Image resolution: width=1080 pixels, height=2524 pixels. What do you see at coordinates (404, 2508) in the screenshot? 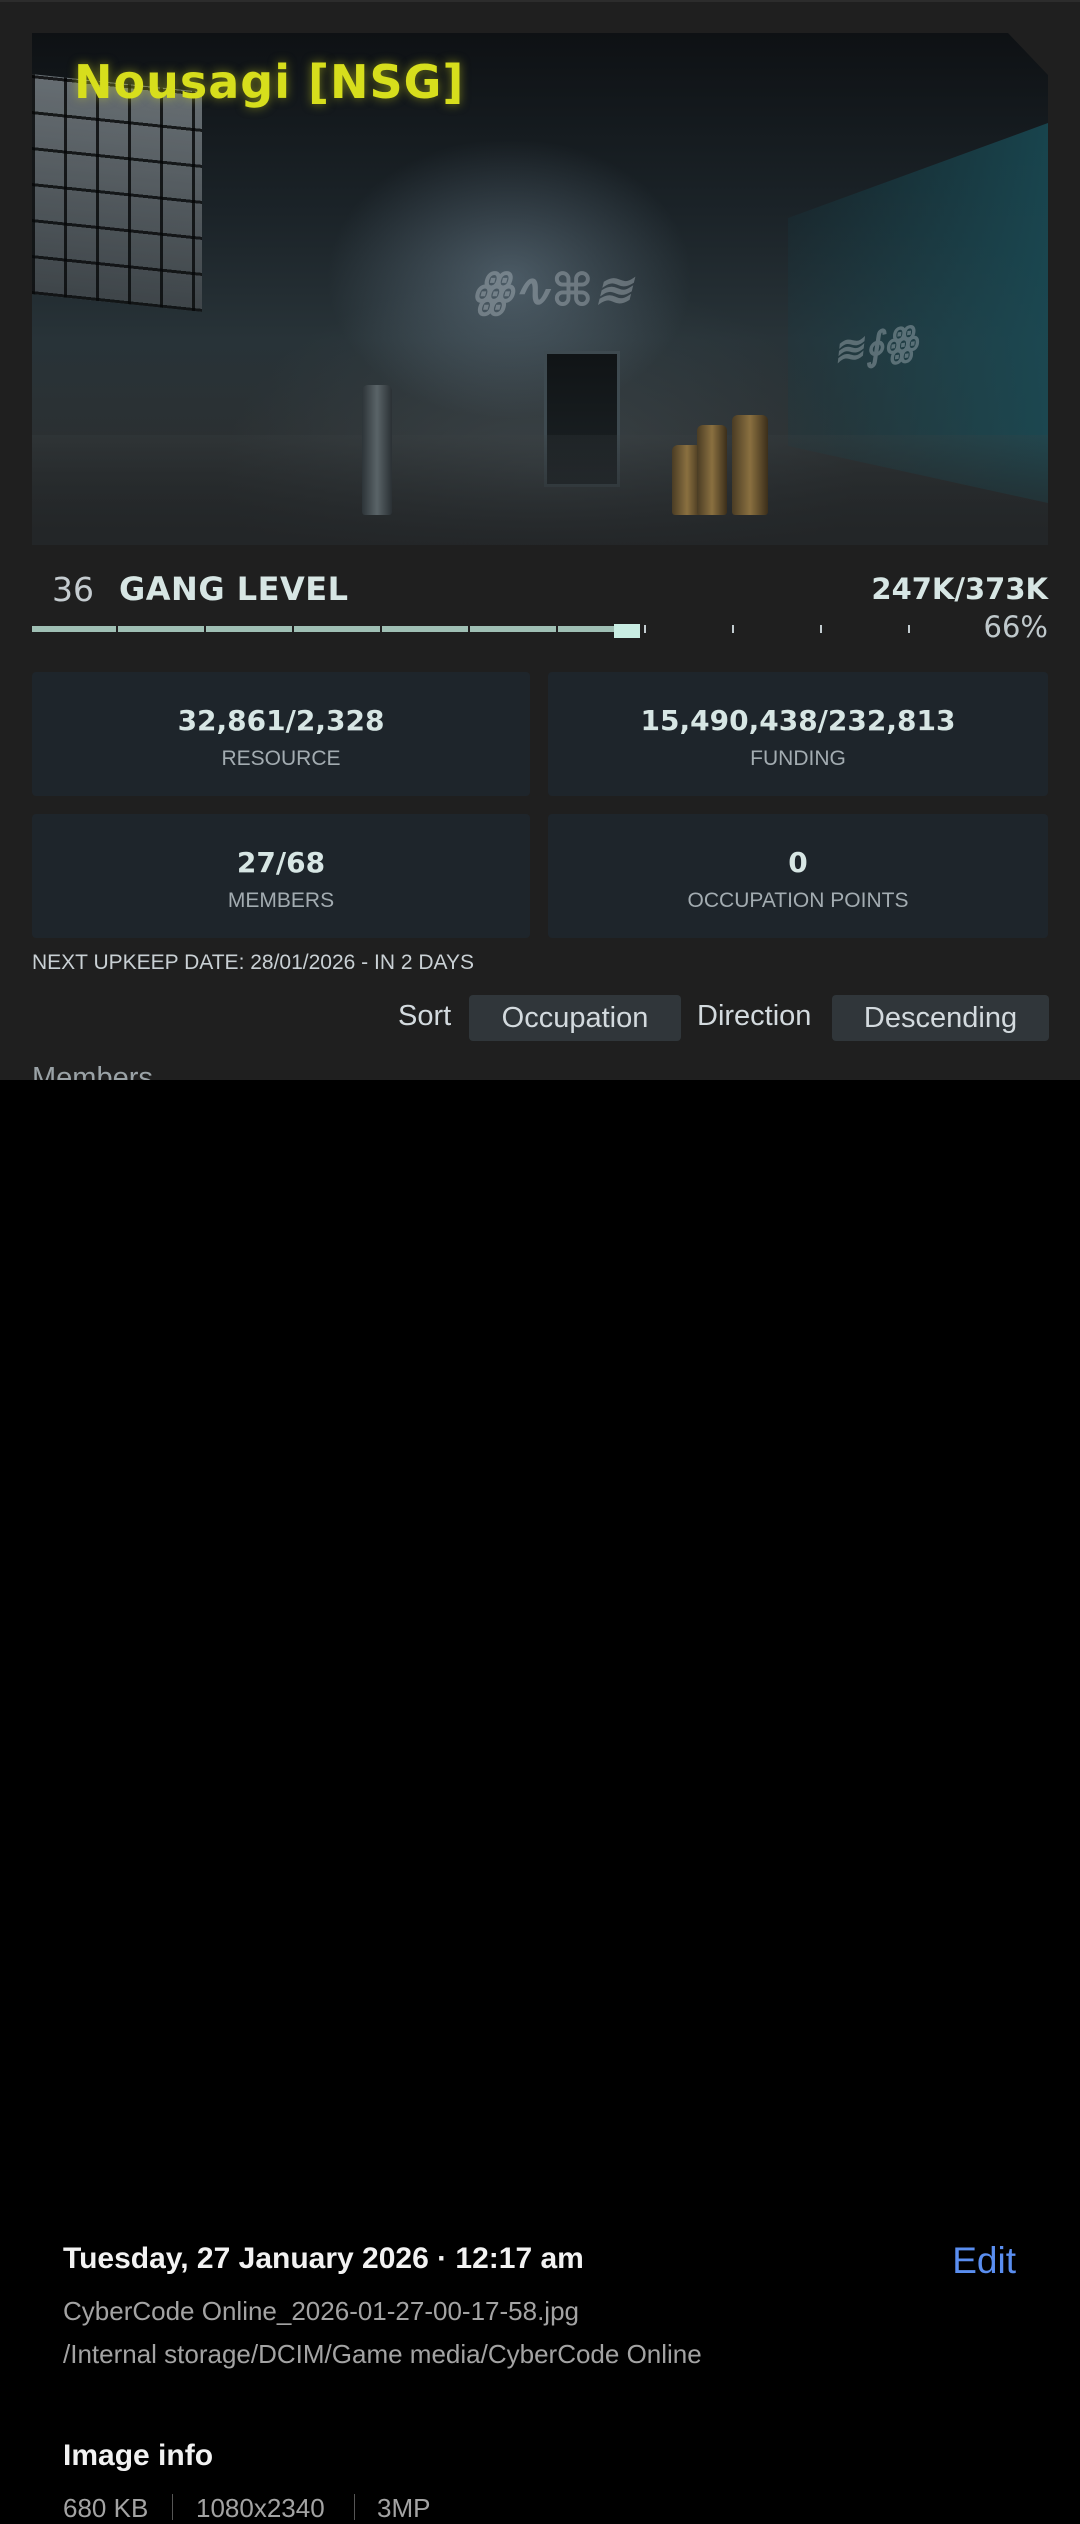
I see `image-megapixels: 3MP` at bounding box center [404, 2508].